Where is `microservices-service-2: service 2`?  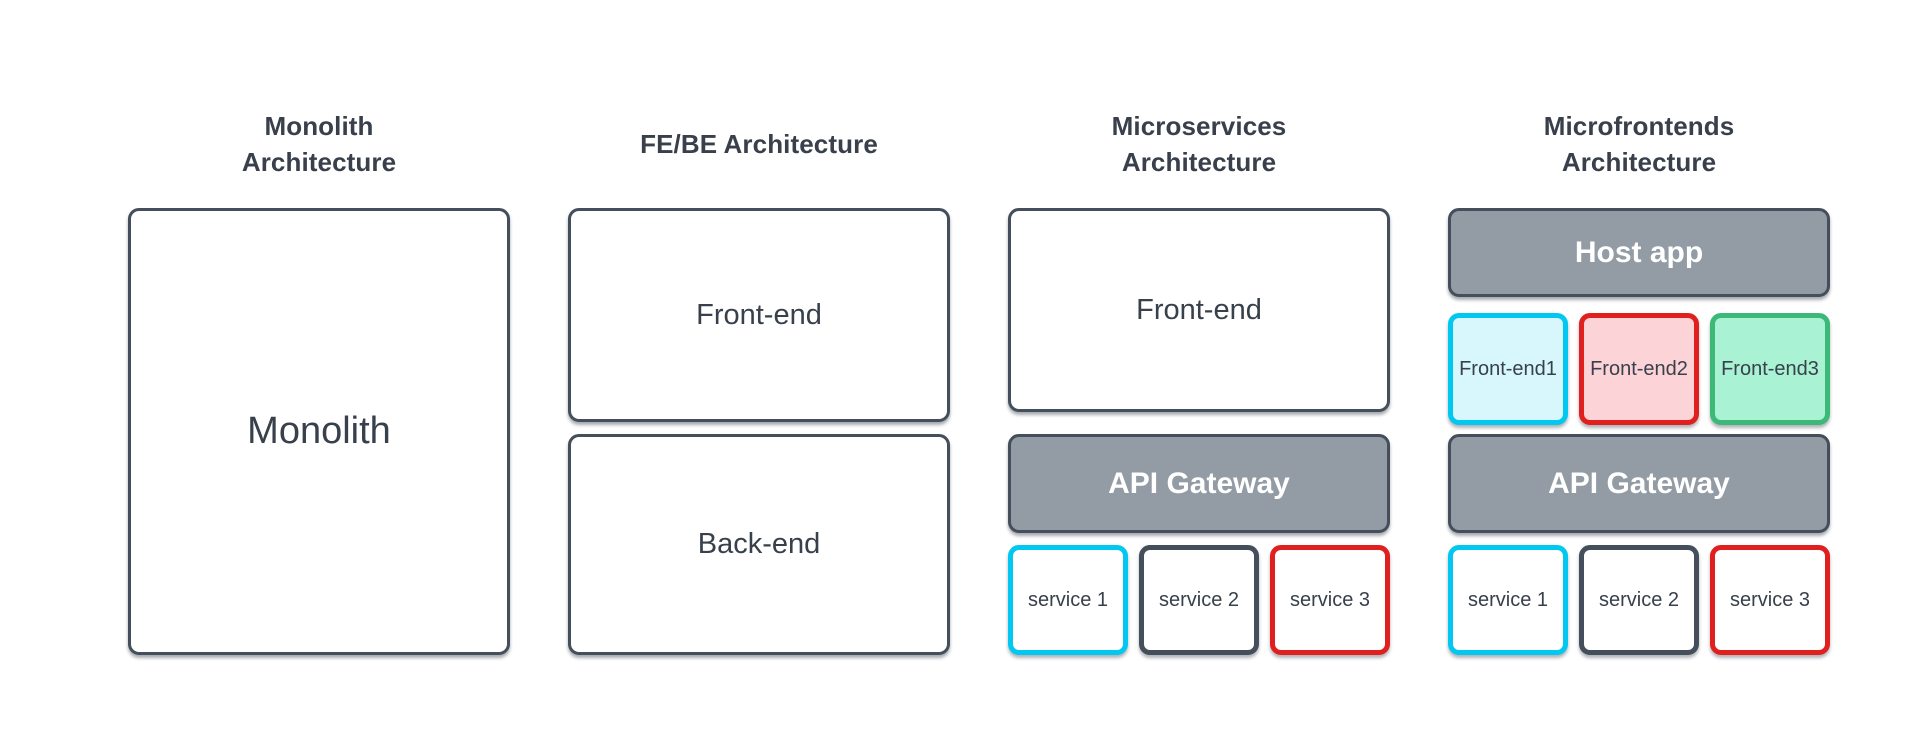 microservices-service-2: service 2 is located at coordinates (1199, 600).